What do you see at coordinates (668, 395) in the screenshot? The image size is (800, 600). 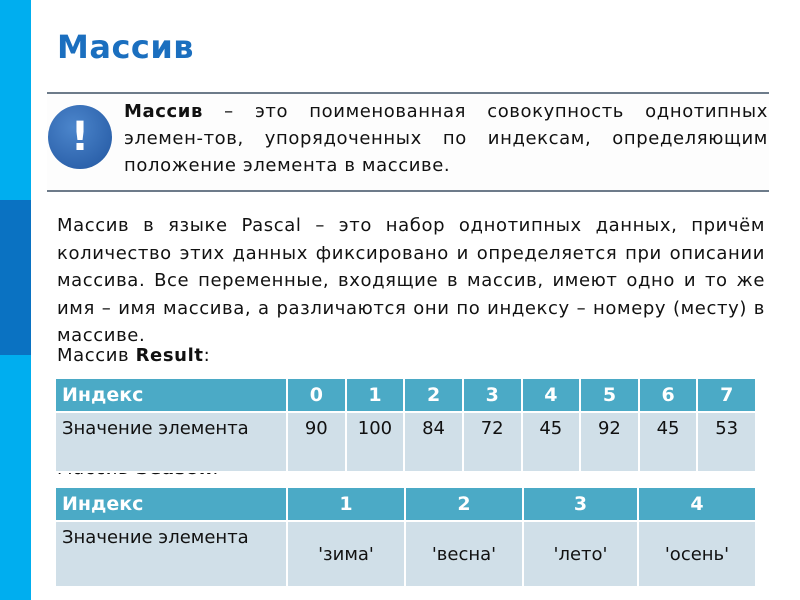 I see `index-cell: 6` at bounding box center [668, 395].